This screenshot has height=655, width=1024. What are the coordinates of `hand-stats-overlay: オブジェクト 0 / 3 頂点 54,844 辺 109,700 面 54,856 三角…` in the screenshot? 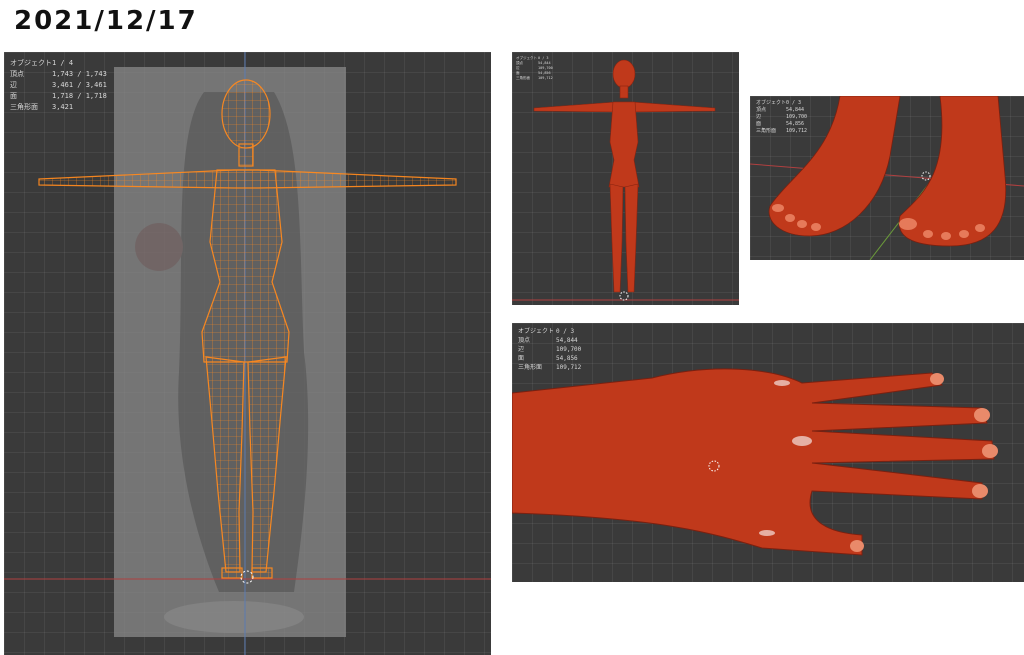 It's located at (549, 349).